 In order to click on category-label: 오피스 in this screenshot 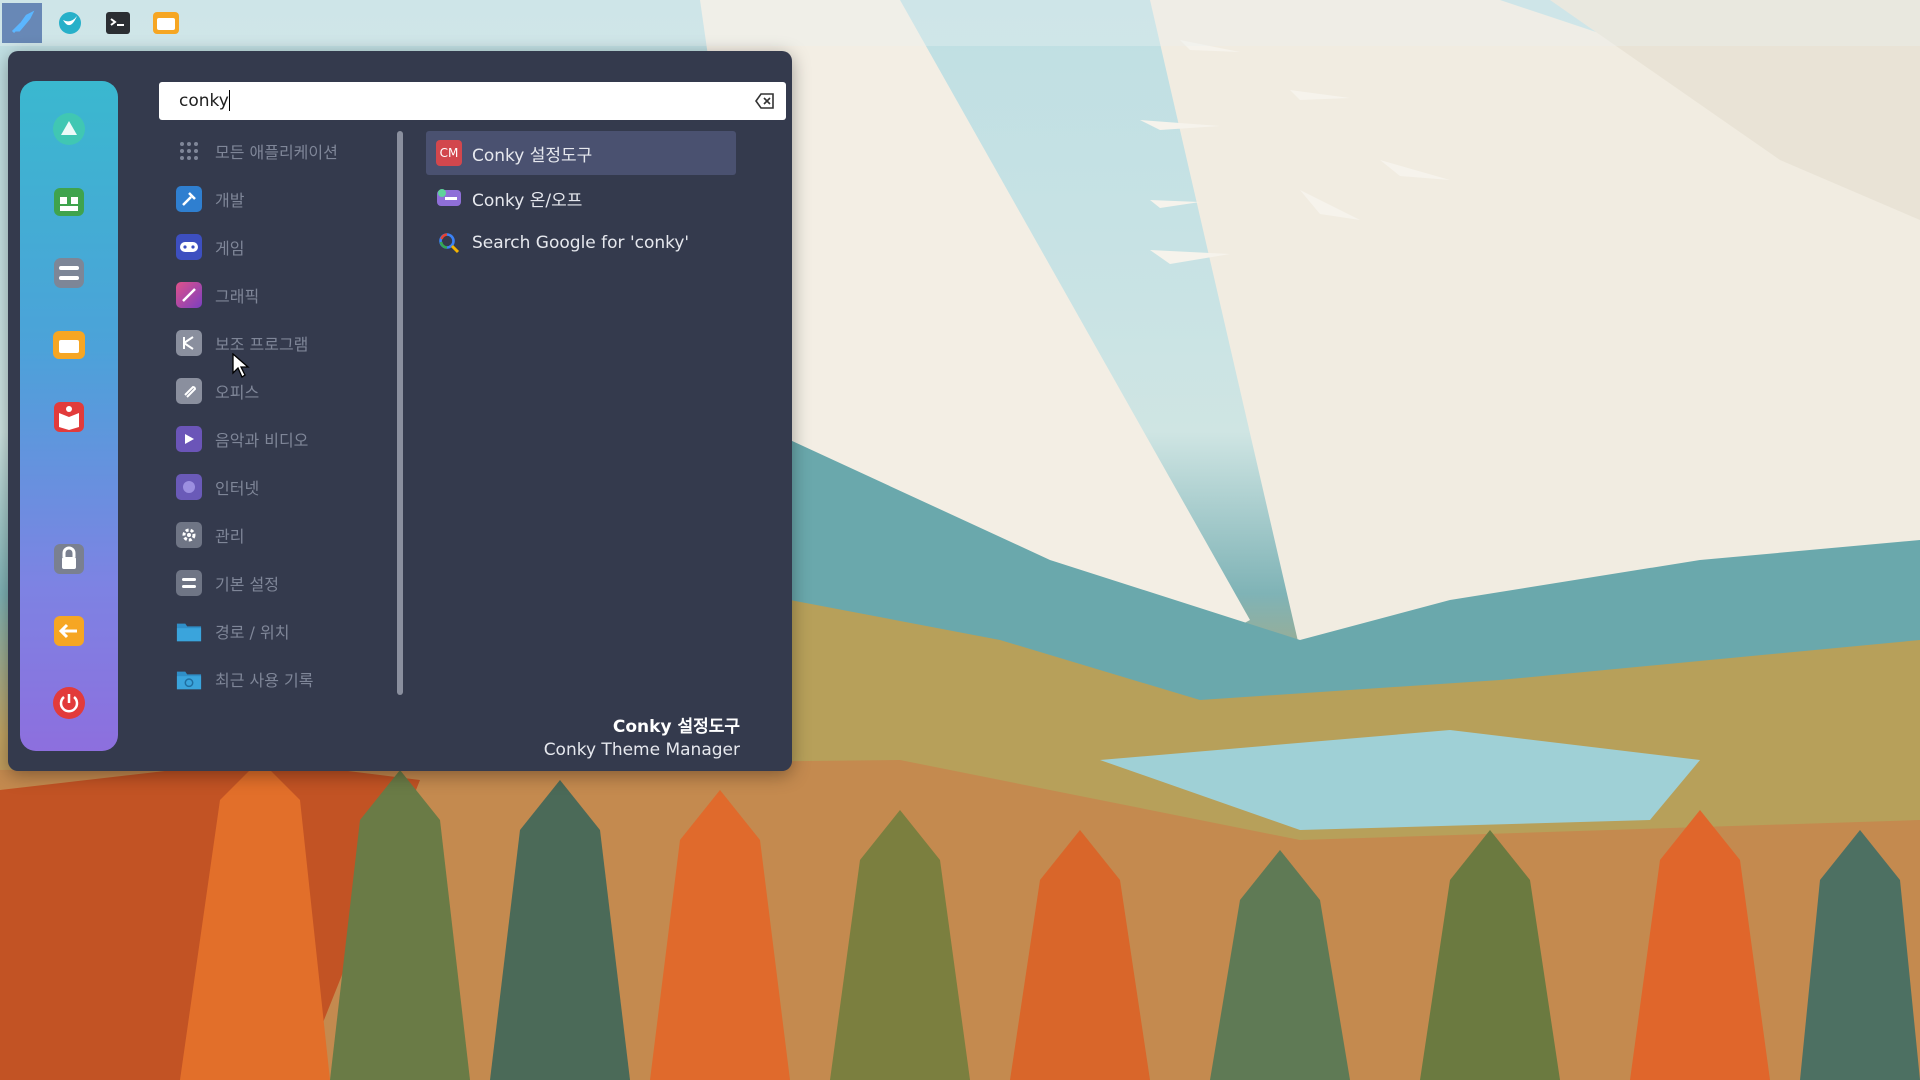, I will do `click(237, 392)`.